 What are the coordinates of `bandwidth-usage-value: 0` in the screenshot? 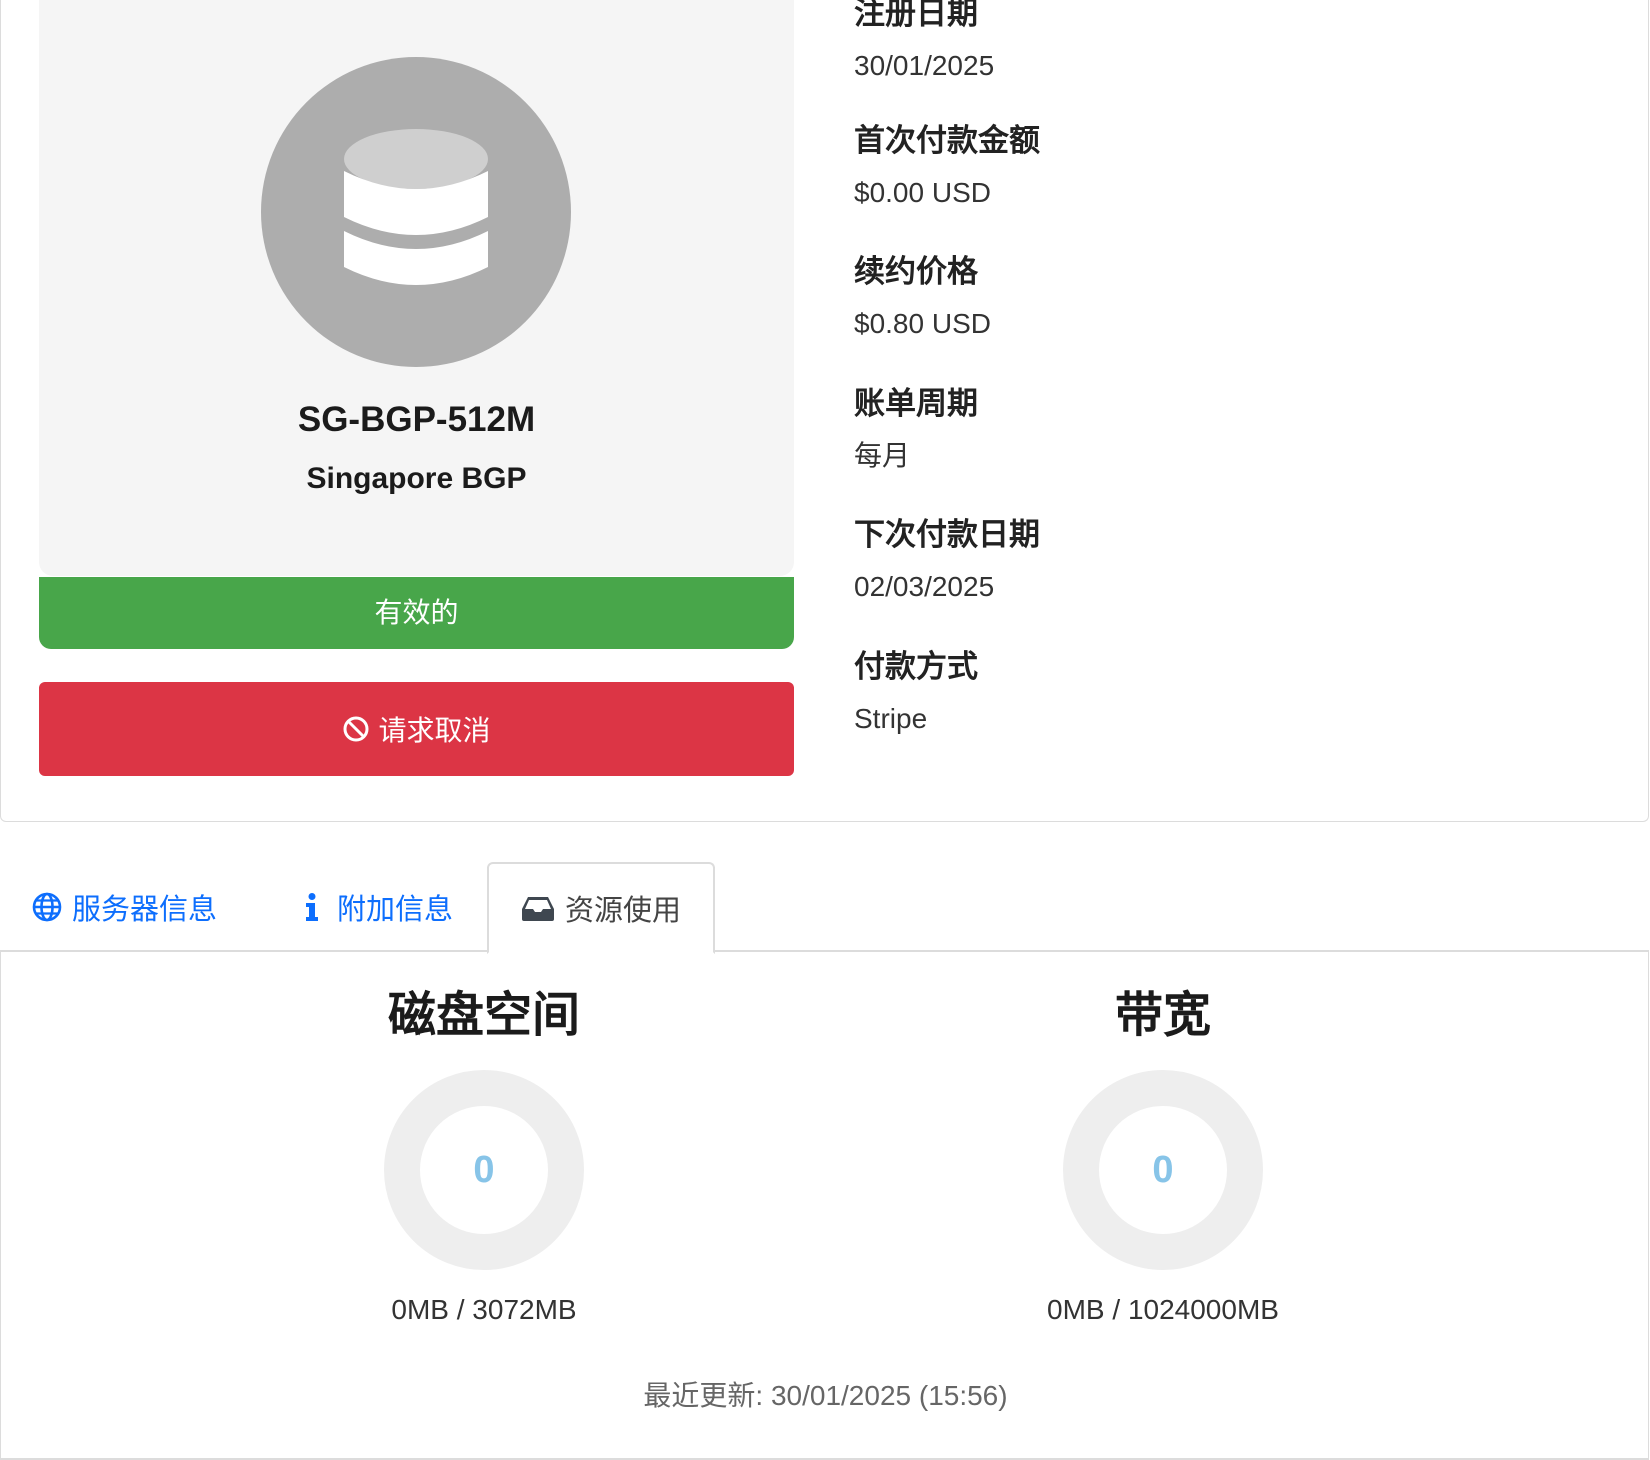 It's located at (1163, 1170).